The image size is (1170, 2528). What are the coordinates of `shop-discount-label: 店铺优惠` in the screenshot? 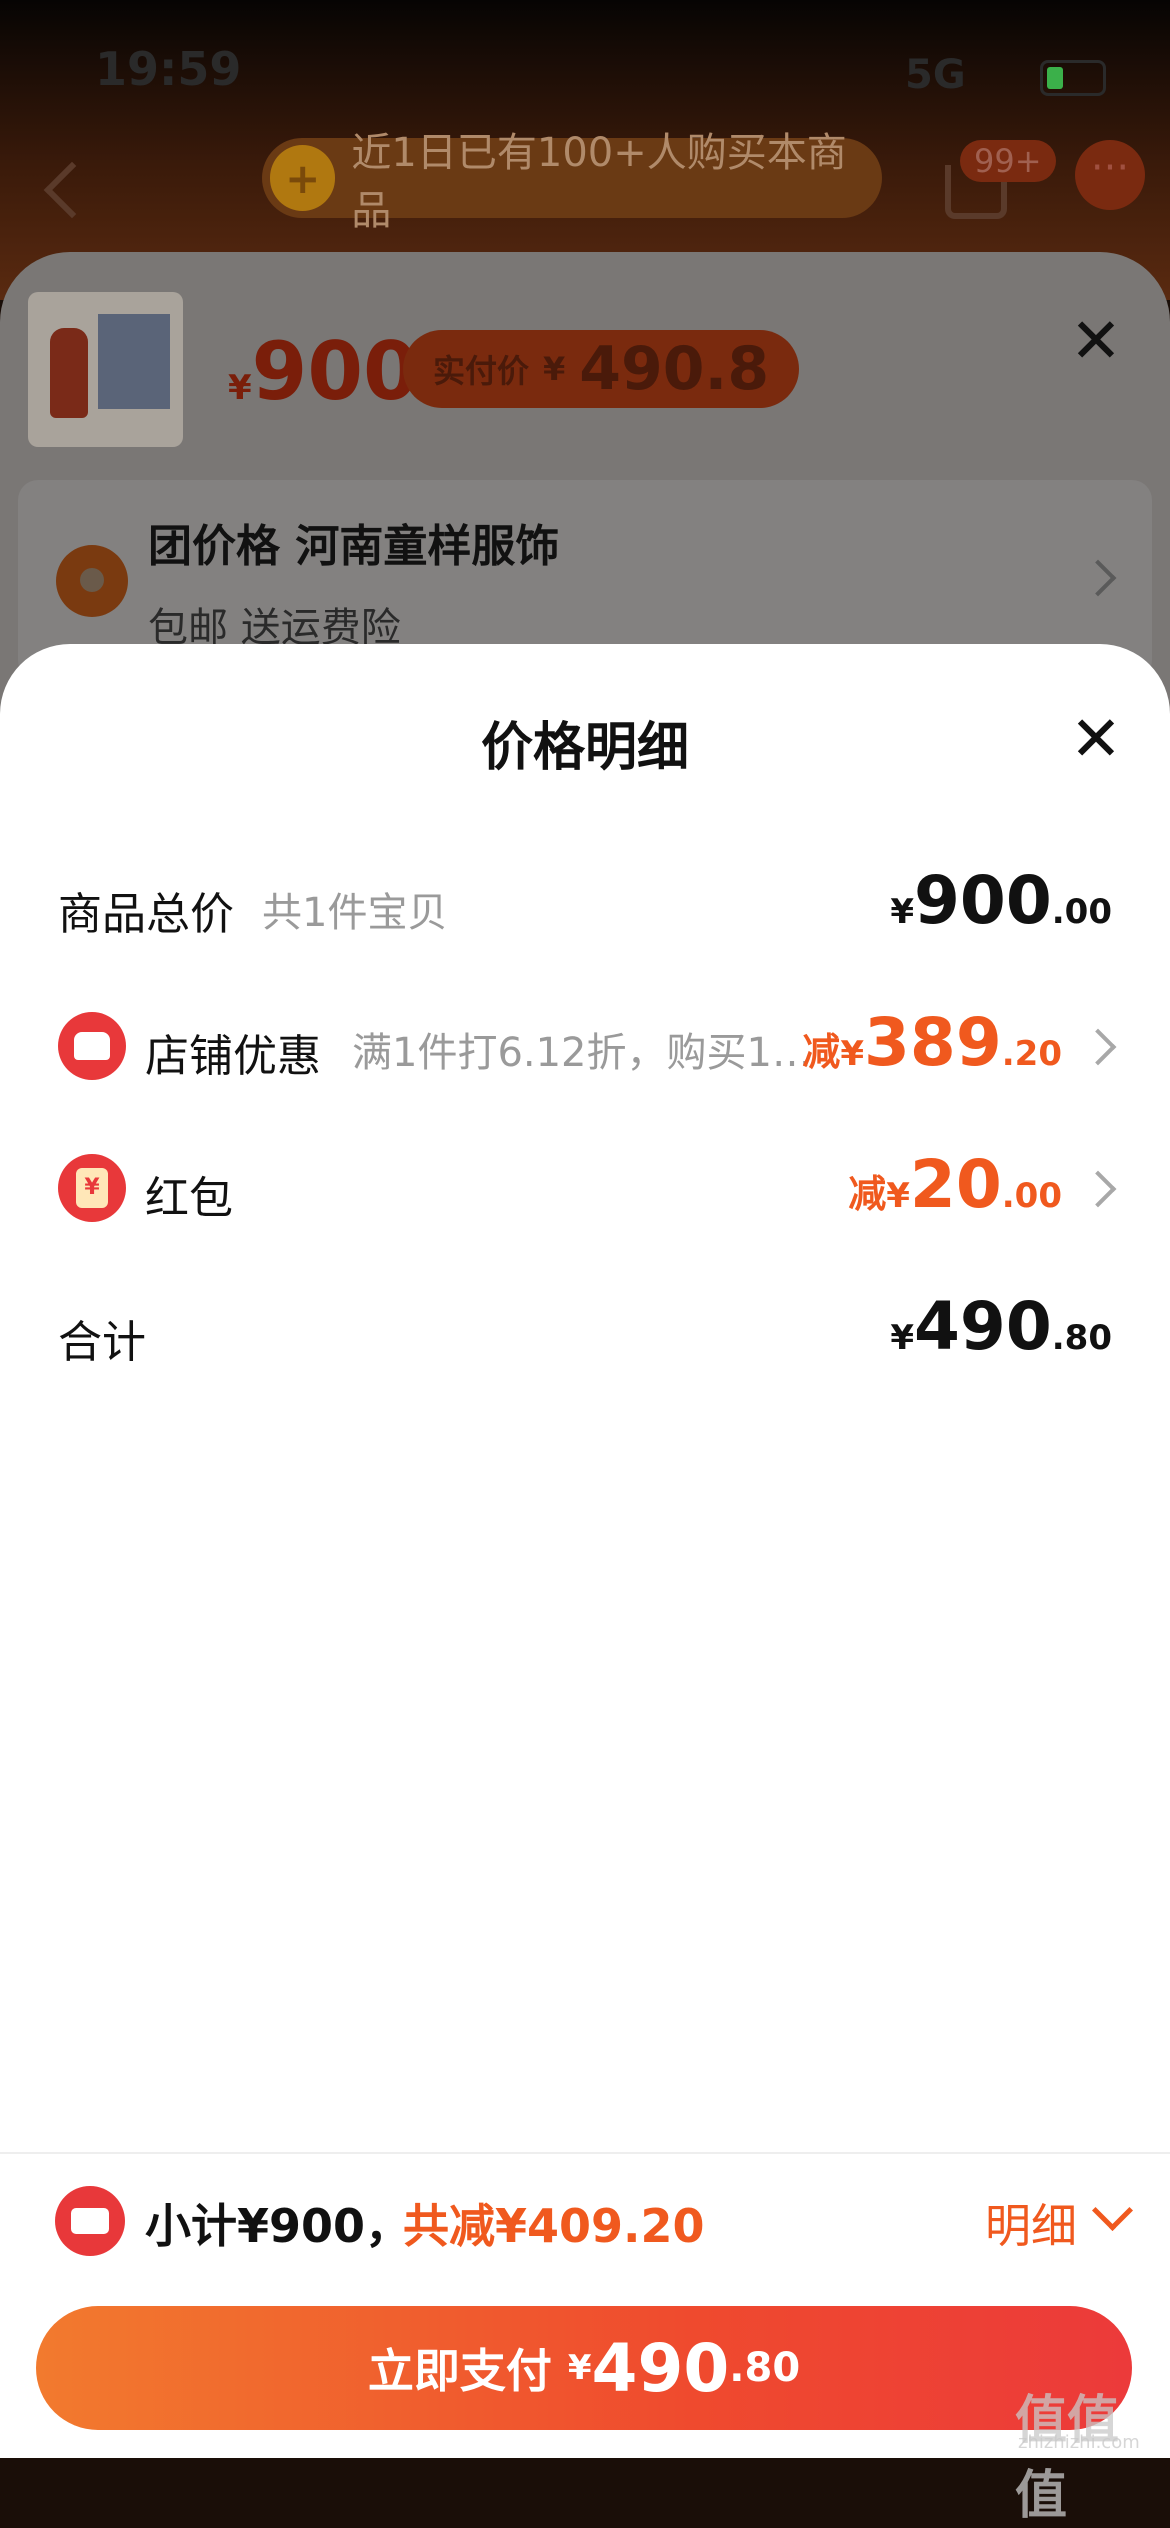 It's located at (233, 1056).